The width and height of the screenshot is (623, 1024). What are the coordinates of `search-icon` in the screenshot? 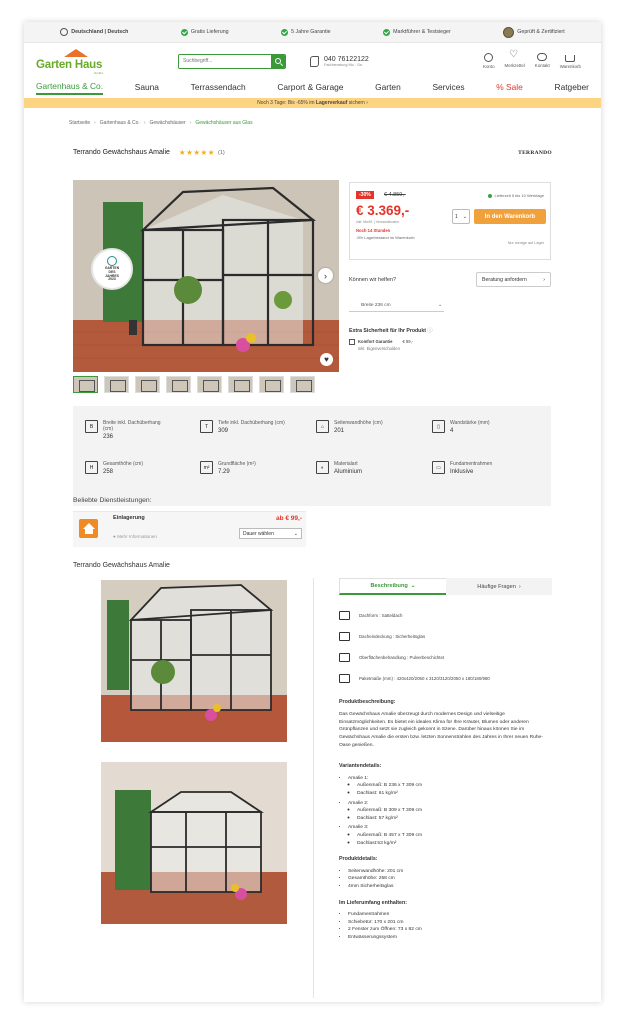 It's located at (278, 61).